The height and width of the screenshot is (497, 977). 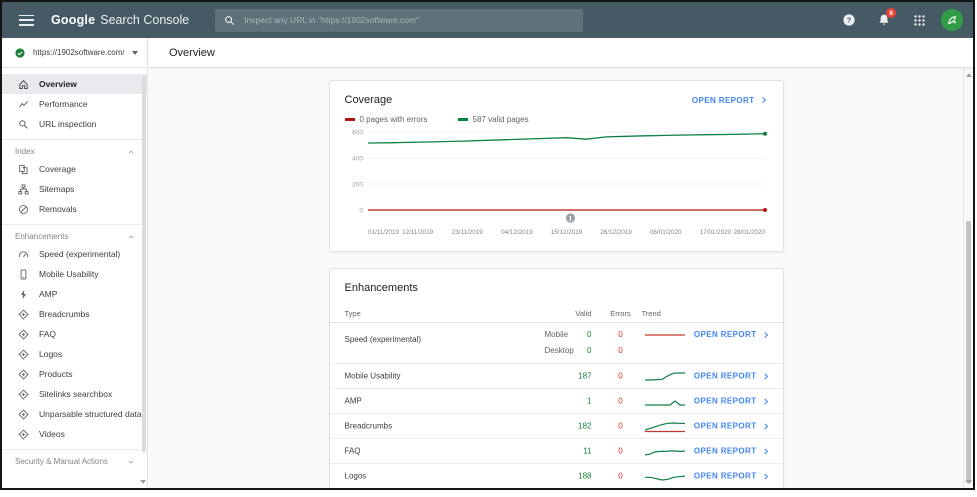 I want to click on svg-text: 23/11/2019, so click(x=467, y=232).